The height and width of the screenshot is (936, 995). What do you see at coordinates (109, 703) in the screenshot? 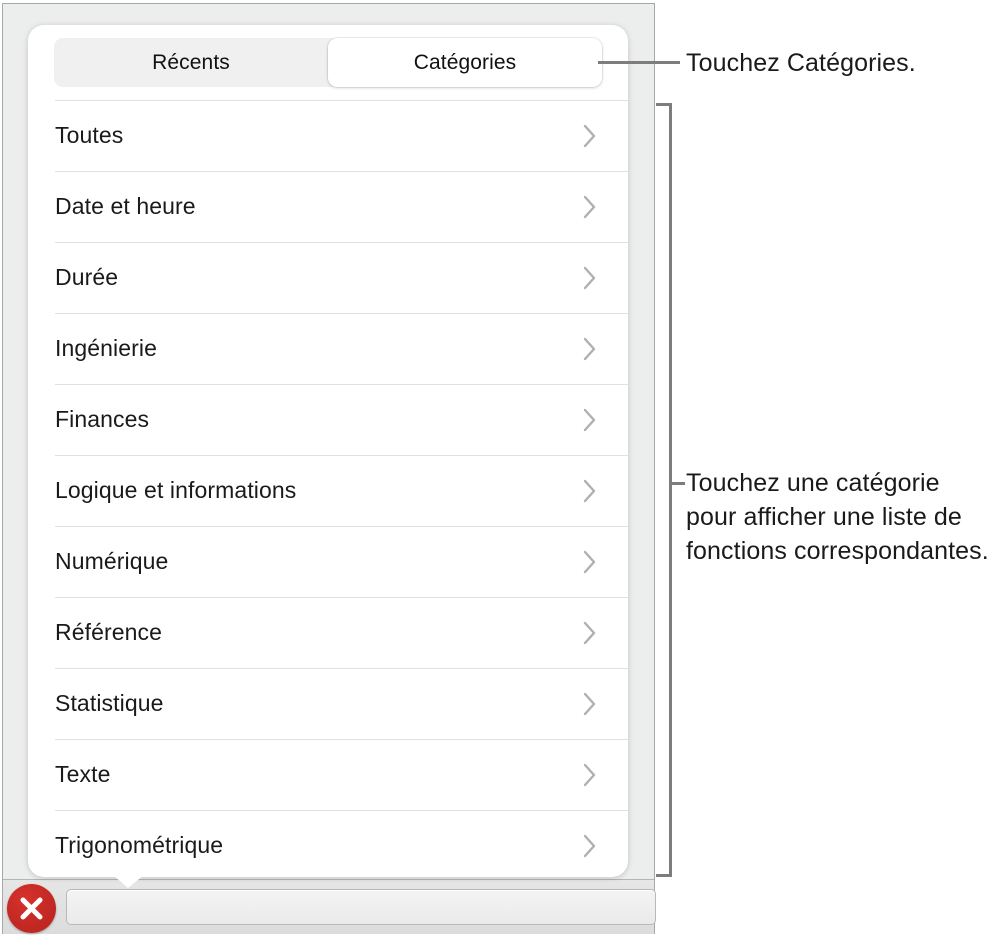
I see `list-item-label: Statistique` at bounding box center [109, 703].